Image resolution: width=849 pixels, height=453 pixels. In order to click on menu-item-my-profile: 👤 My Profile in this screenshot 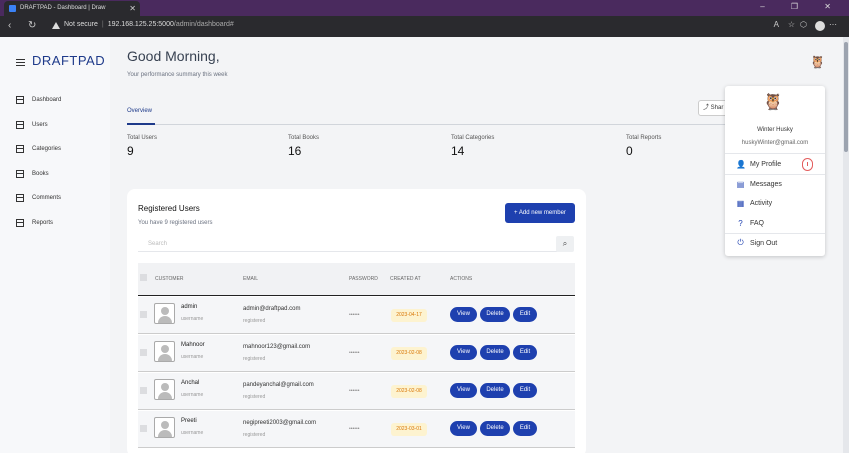, I will do `click(758, 164)`.